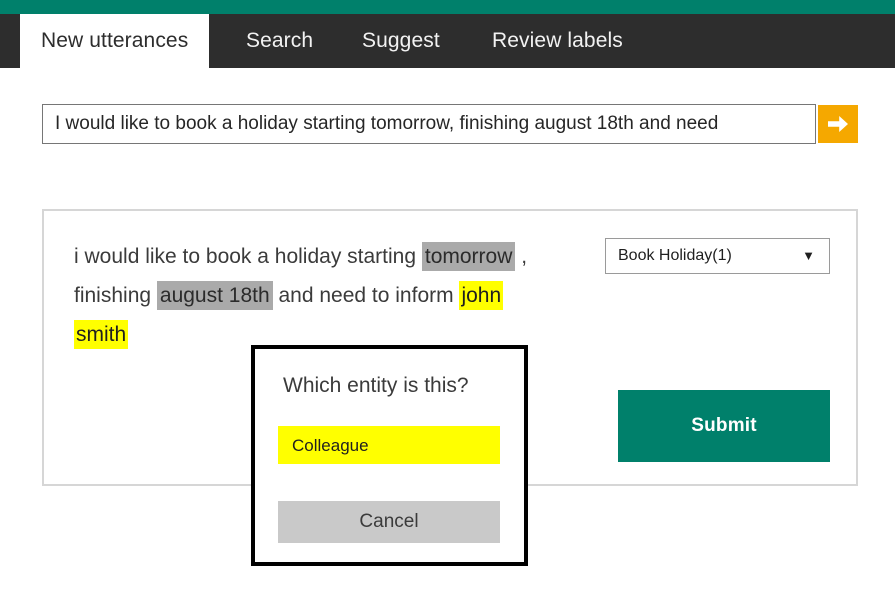 The height and width of the screenshot is (594, 895). Describe the element at coordinates (808, 255) in the screenshot. I see `chevron-down-icon: ▼` at that location.